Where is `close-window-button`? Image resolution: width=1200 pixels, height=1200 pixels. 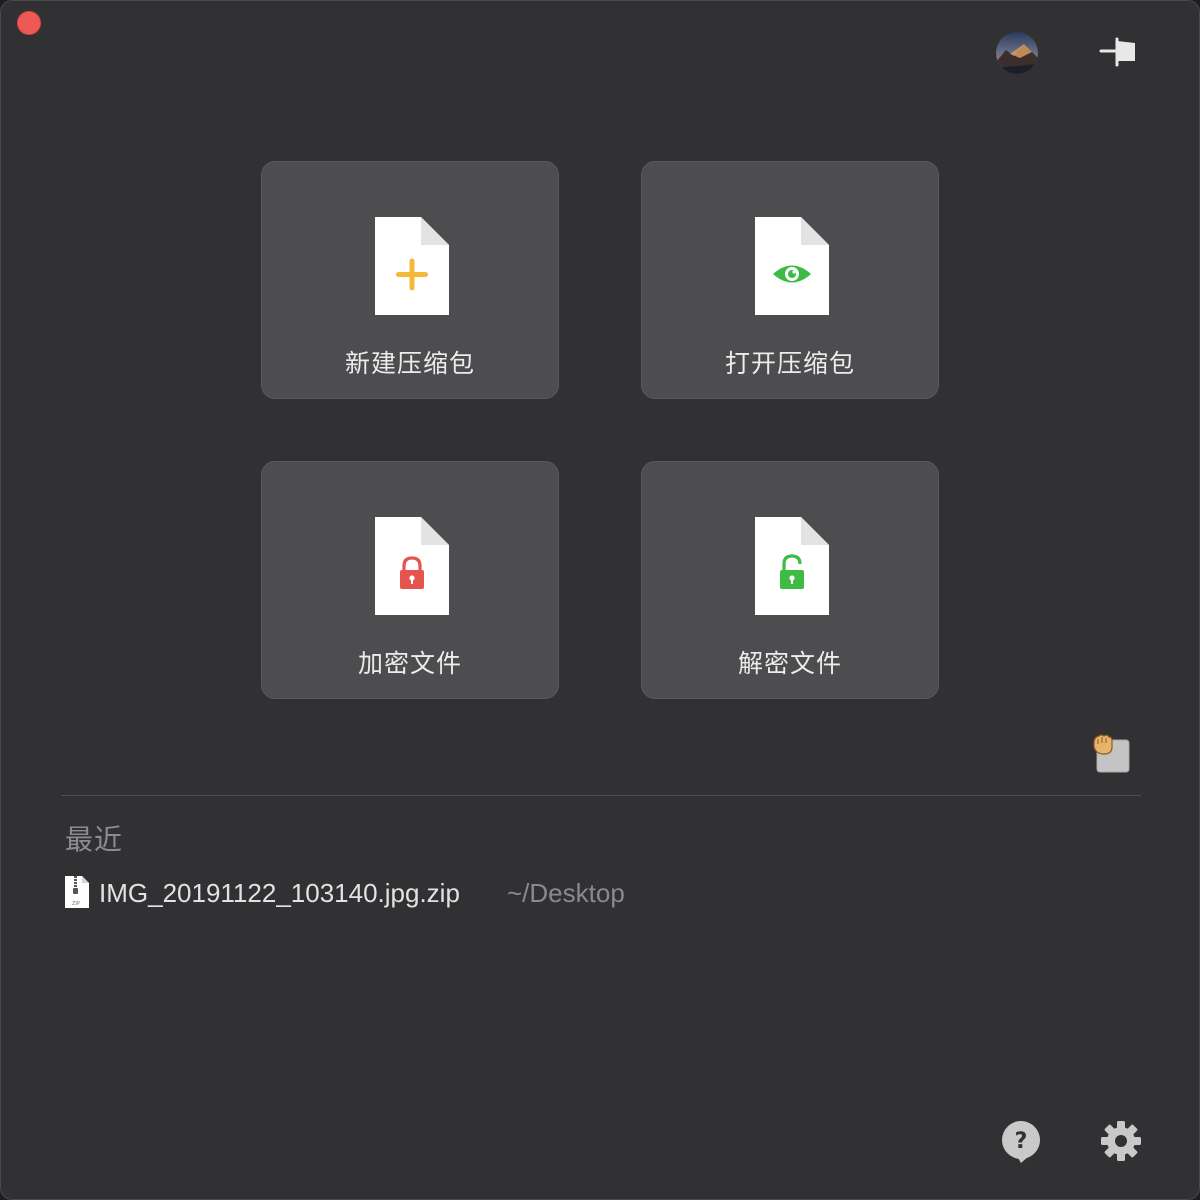 close-window-button is located at coordinates (29, 23).